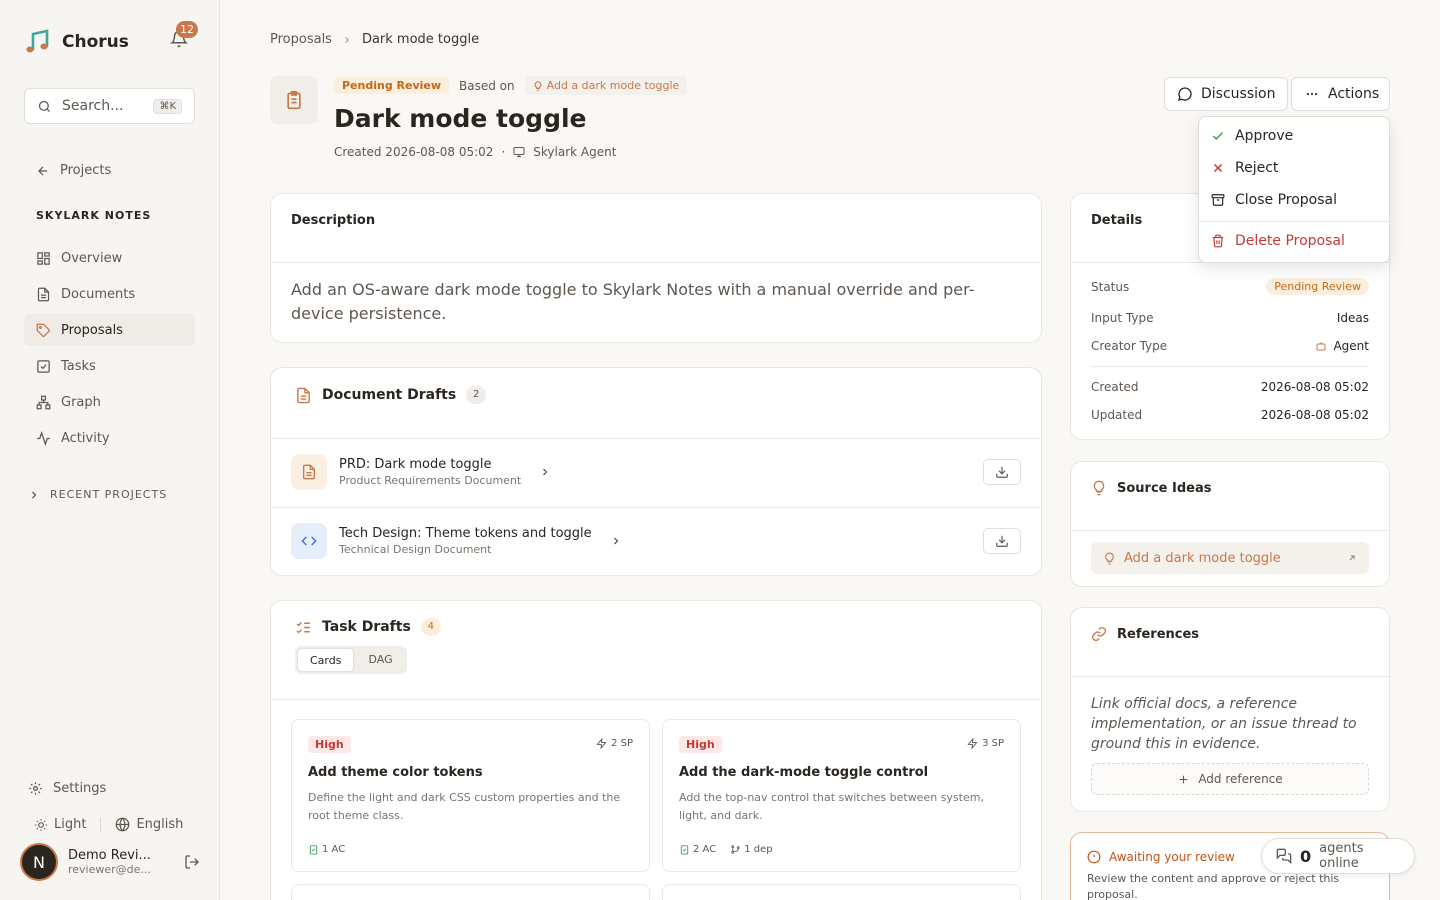 Image resolution: width=1440 pixels, height=900 pixels. I want to click on agents-online-label: agents online, so click(1341, 856).